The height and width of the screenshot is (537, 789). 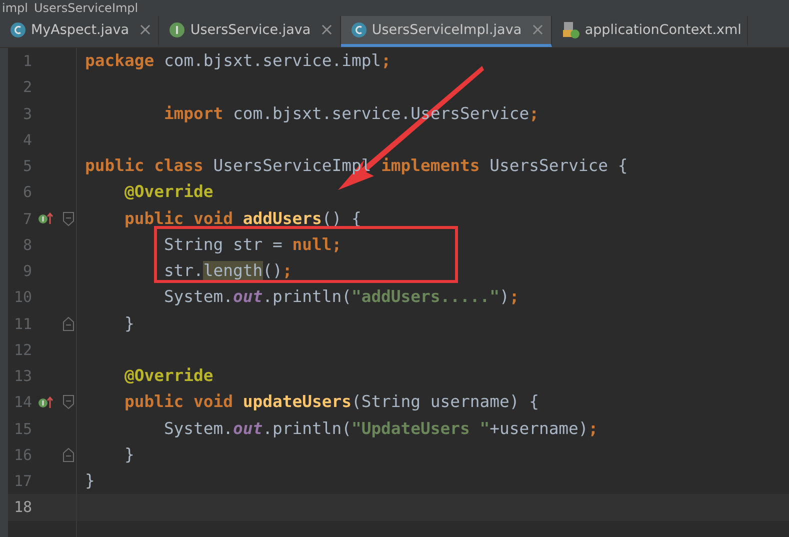 What do you see at coordinates (22, 402) in the screenshot?
I see `line-number: 14` at bounding box center [22, 402].